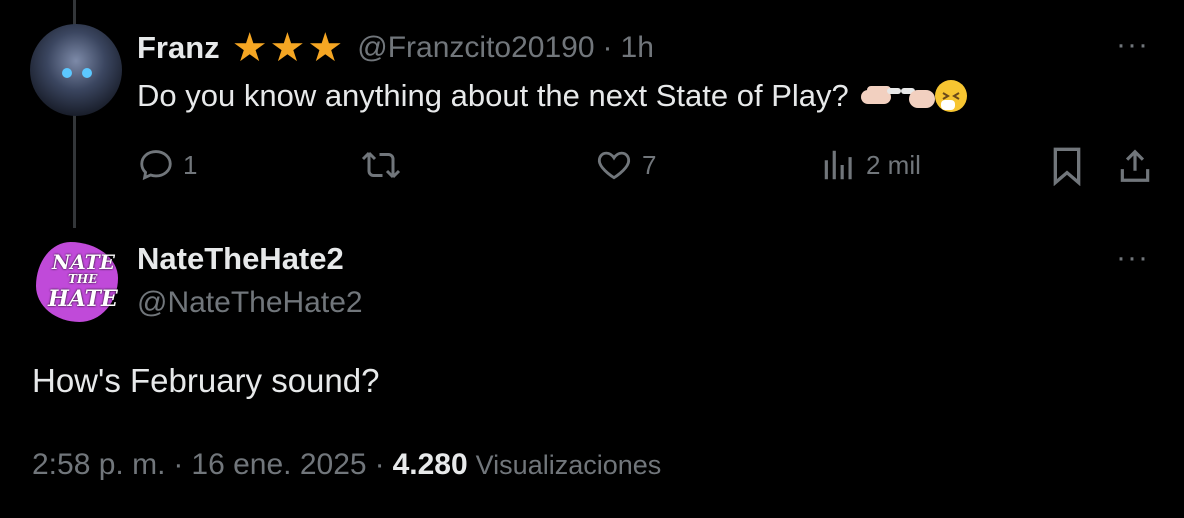  I want to click on avatar-franz, so click(76, 70).